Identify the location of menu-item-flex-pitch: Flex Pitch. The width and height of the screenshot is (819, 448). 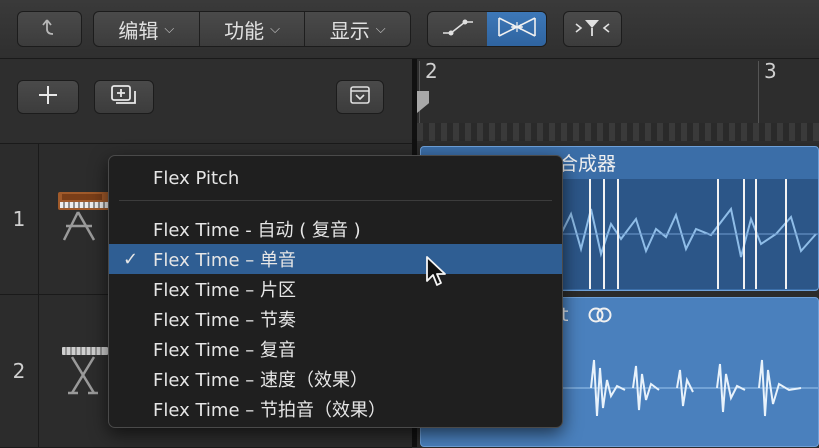
(335, 178).